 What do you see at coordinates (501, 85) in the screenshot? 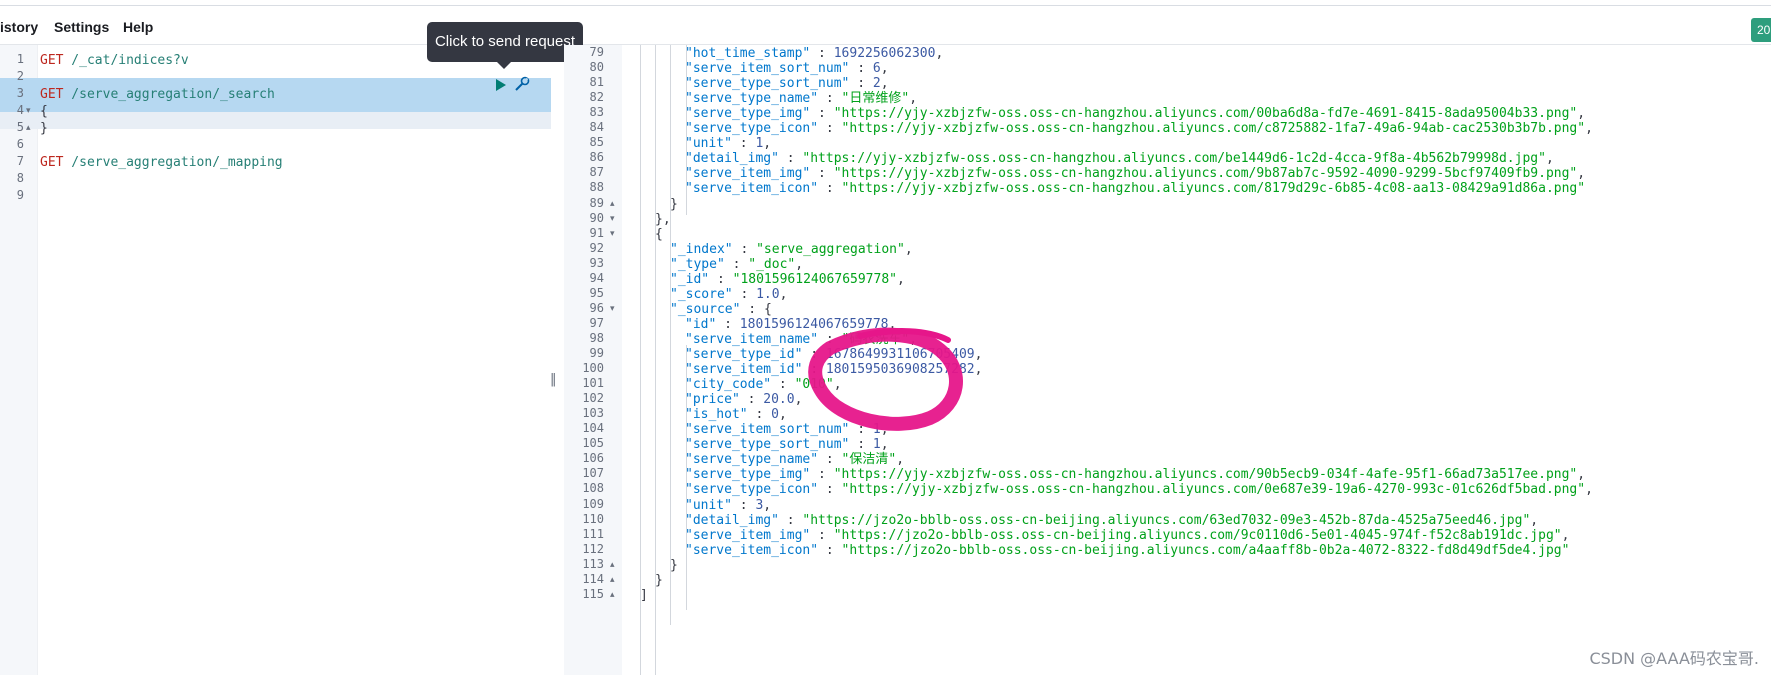
I see `play-icon` at bounding box center [501, 85].